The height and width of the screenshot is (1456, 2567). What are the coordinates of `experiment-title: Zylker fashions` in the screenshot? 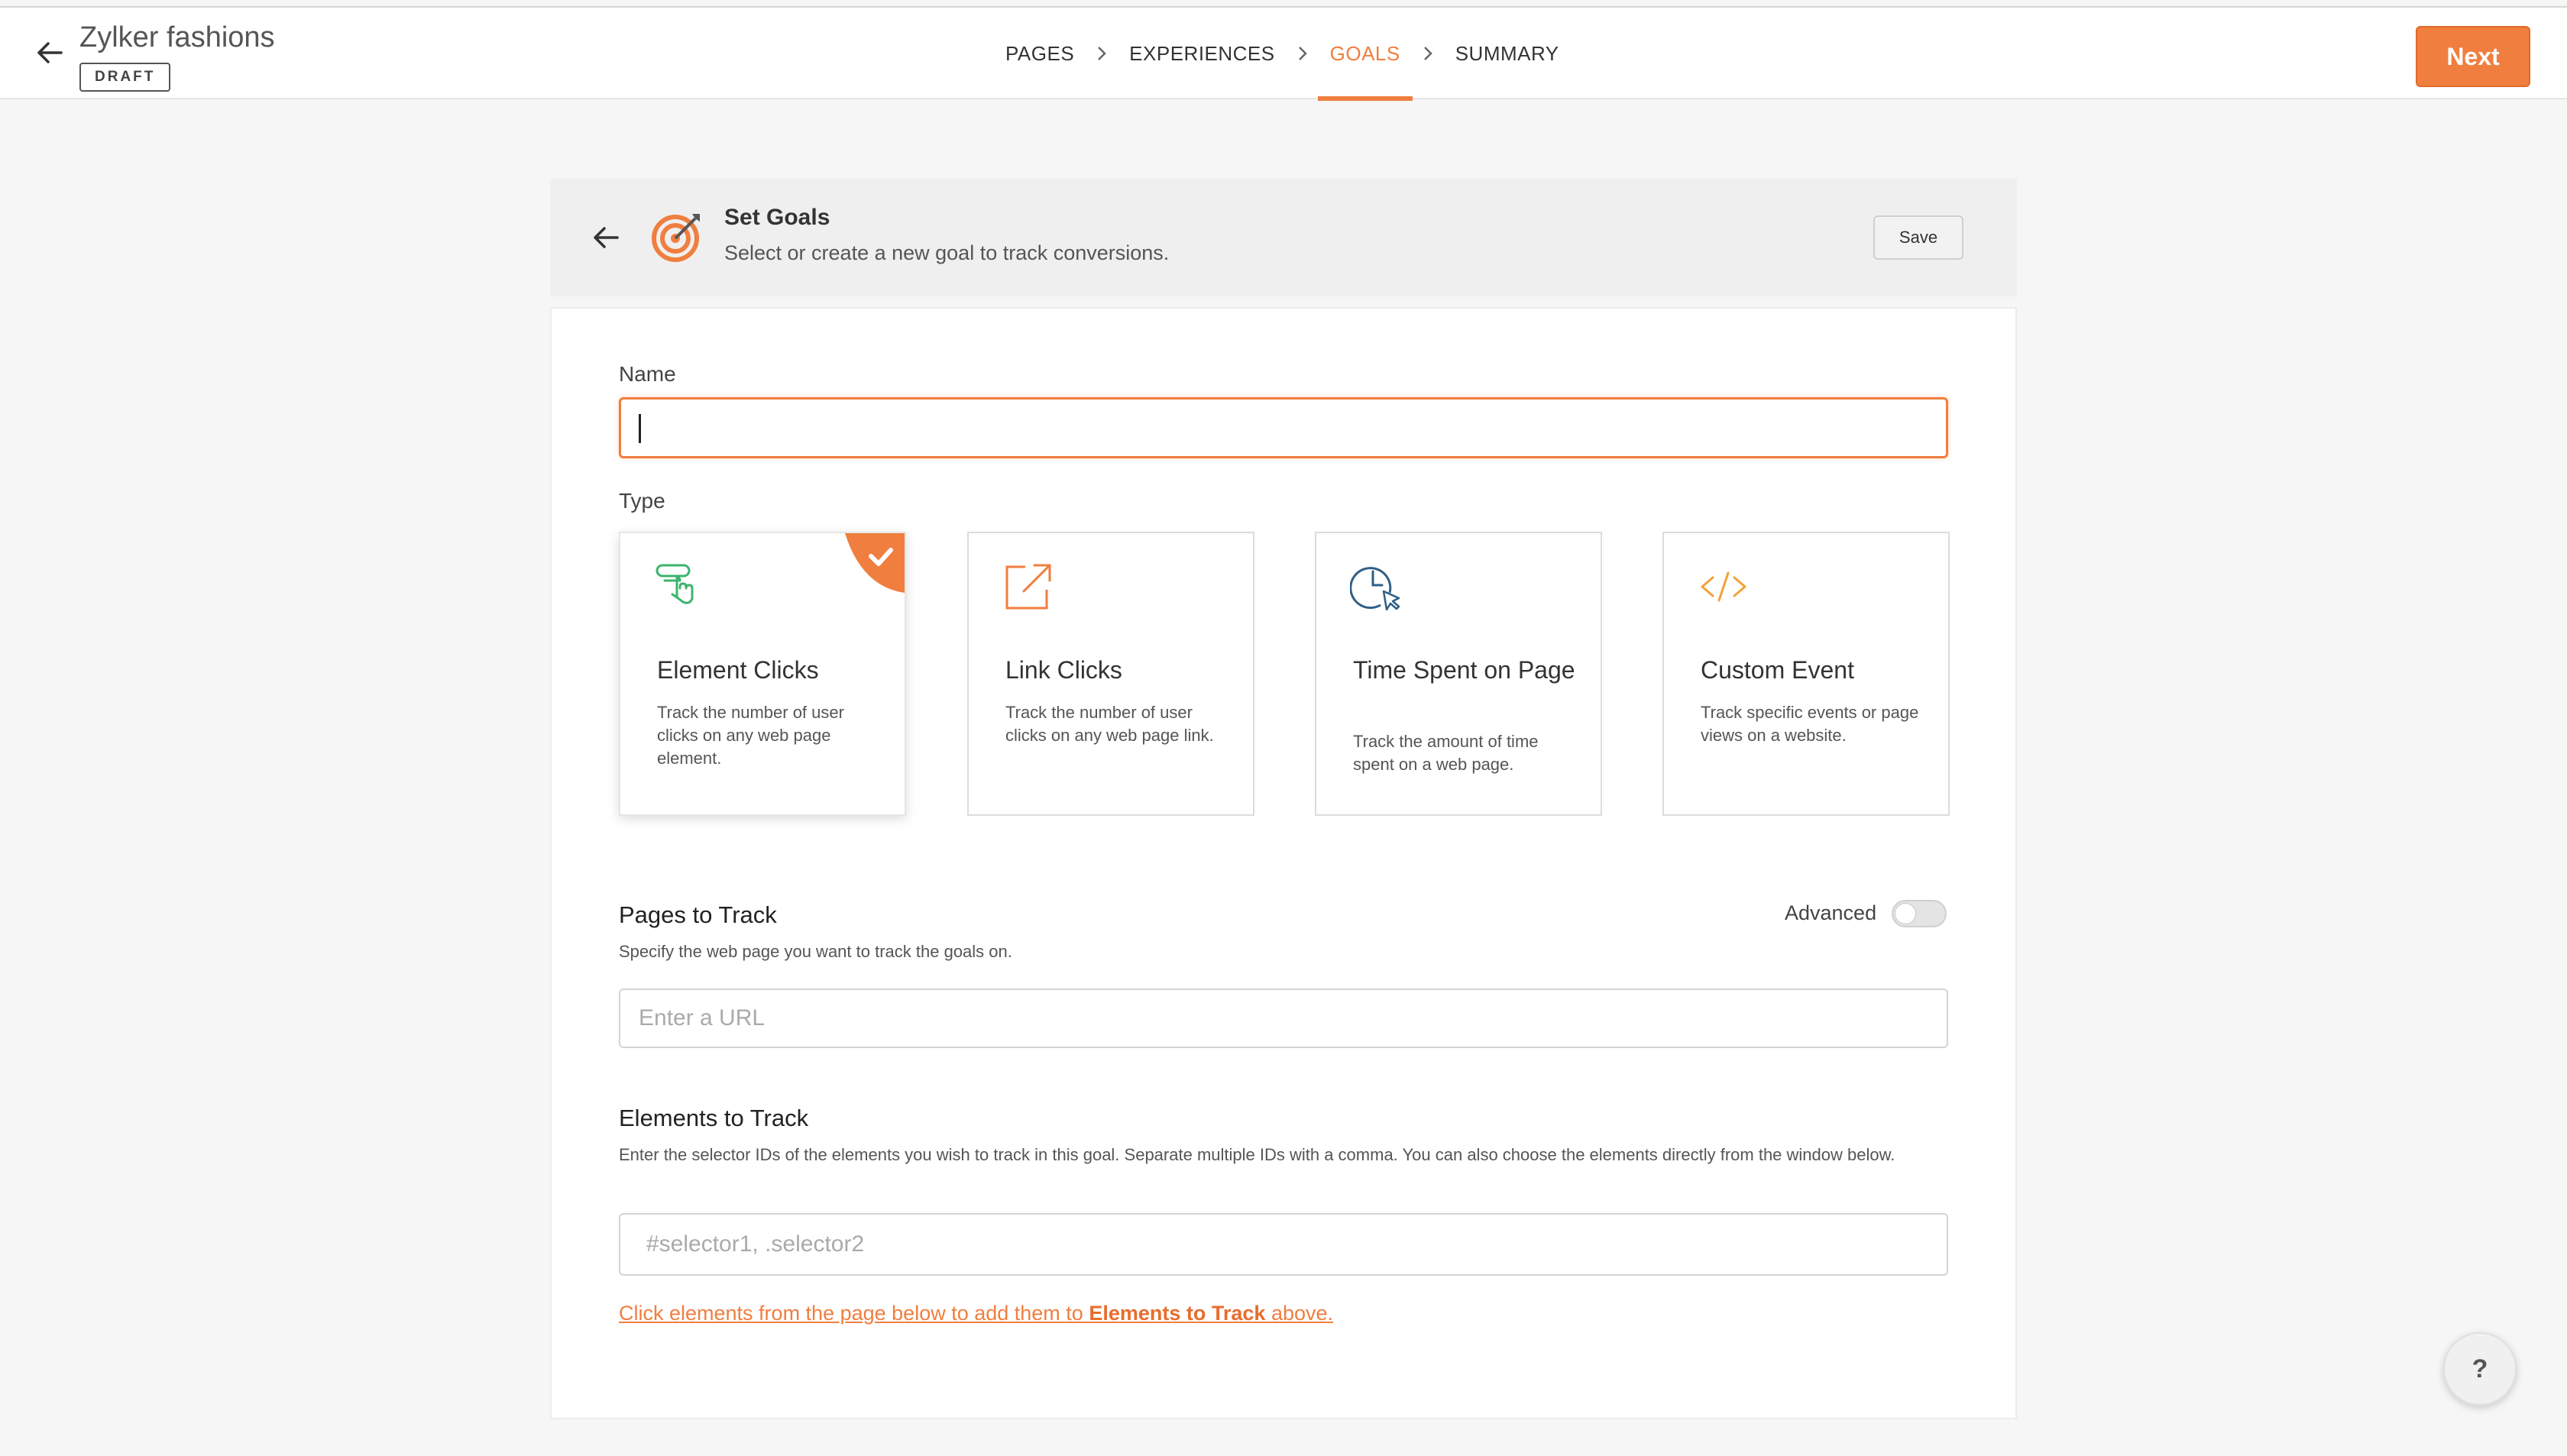 It's located at (177, 37).